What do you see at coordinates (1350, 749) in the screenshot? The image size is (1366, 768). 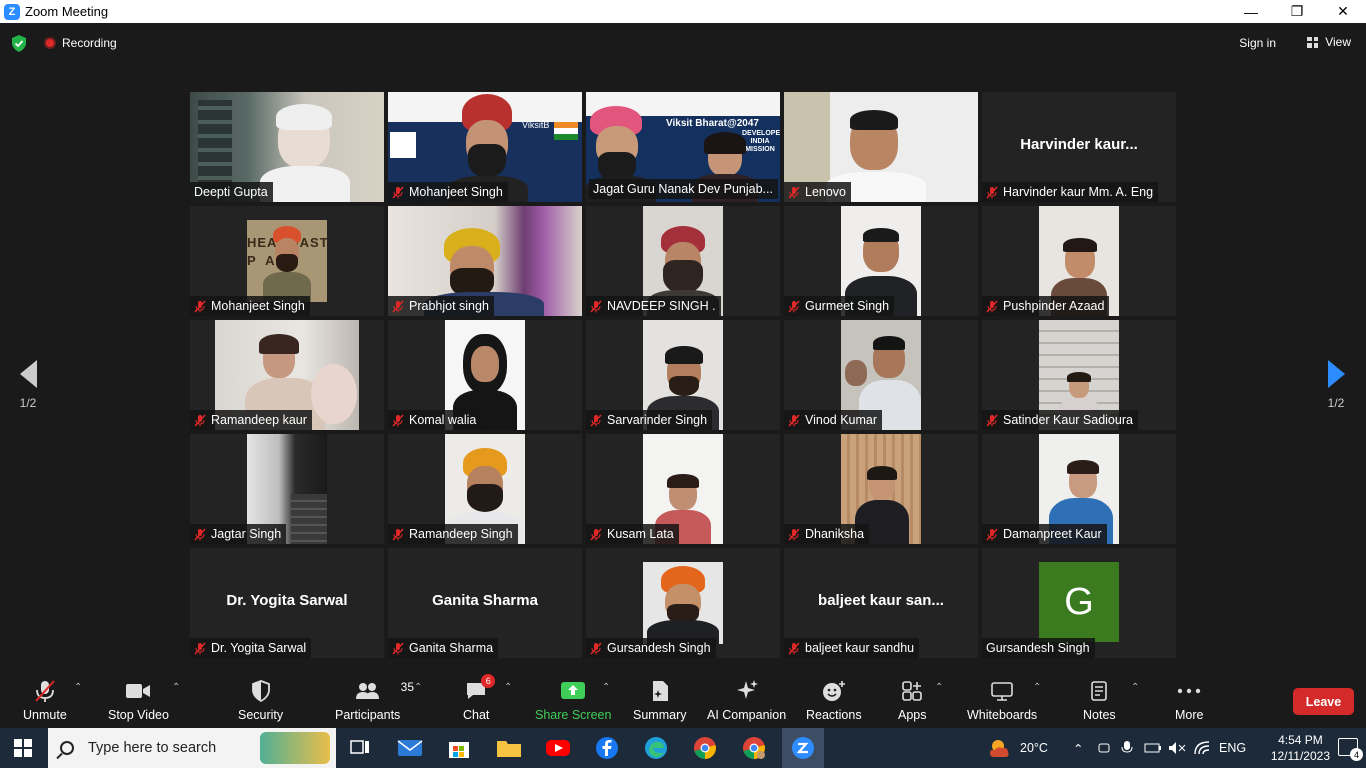 I see `notification-center-icon: 4` at bounding box center [1350, 749].